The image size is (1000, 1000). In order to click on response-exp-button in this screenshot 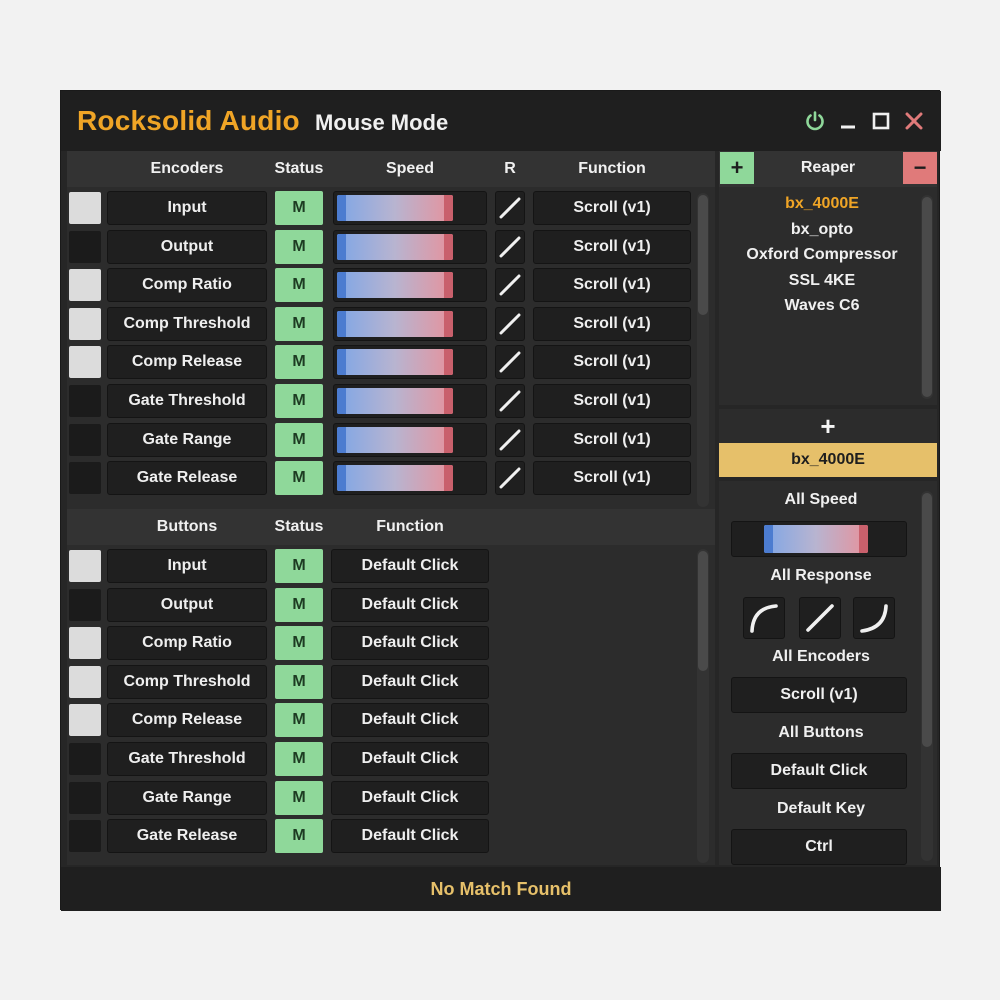, I will do `click(874, 618)`.